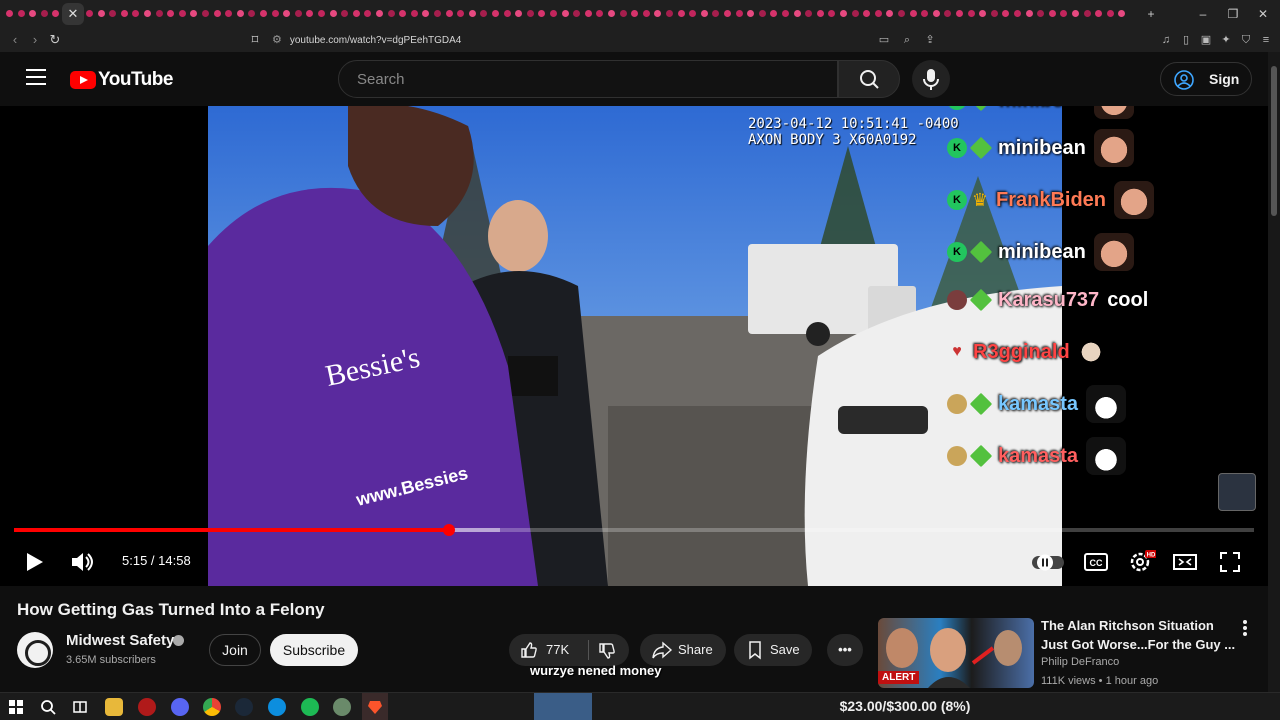 This screenshot has width=1280, height=720. I want to click on recommended-thumbnail: ALERT, so click(956, 653).